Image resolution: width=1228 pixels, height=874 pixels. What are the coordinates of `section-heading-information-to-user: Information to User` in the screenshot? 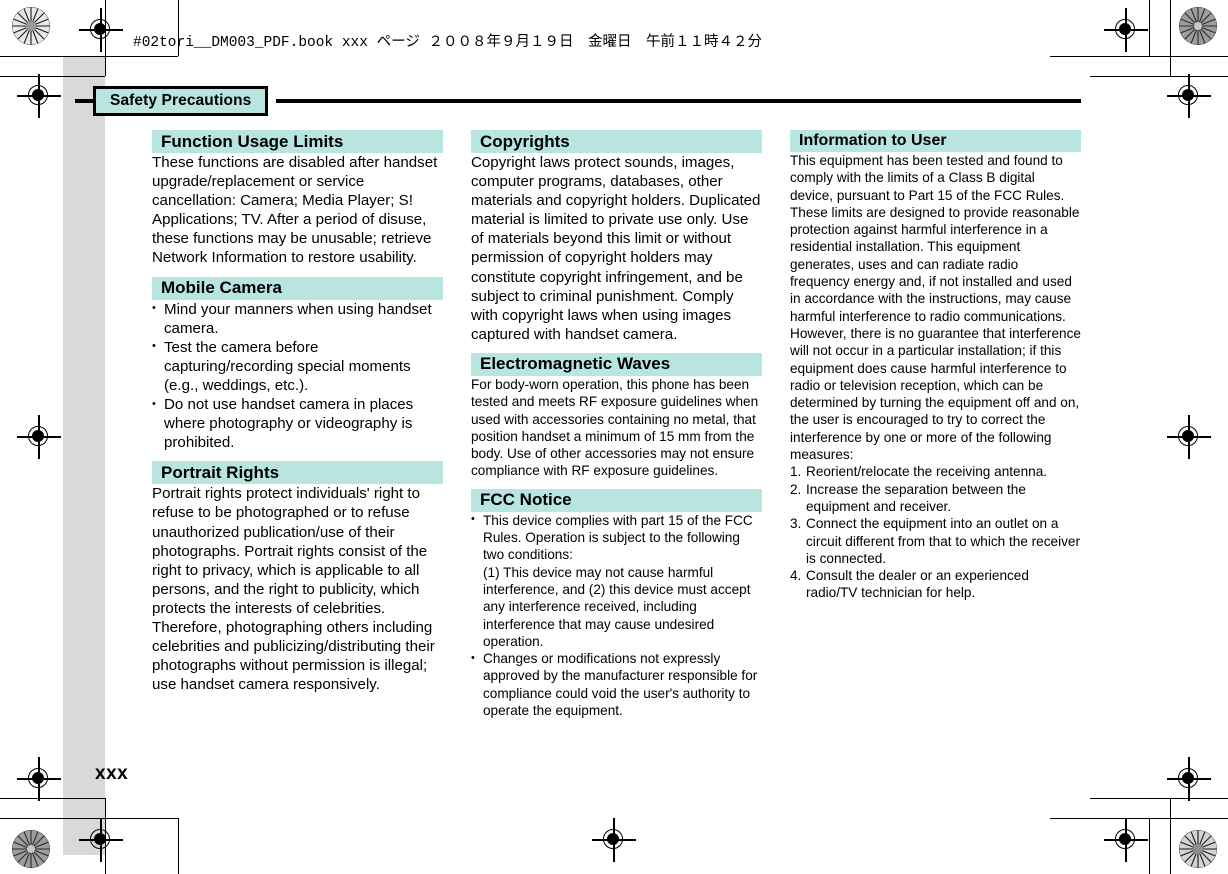 It's located at (935, 141).